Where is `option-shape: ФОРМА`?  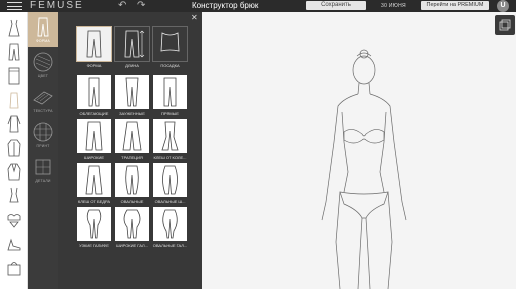 option-shape: ФОРМА is located at coordinates (94, 48).